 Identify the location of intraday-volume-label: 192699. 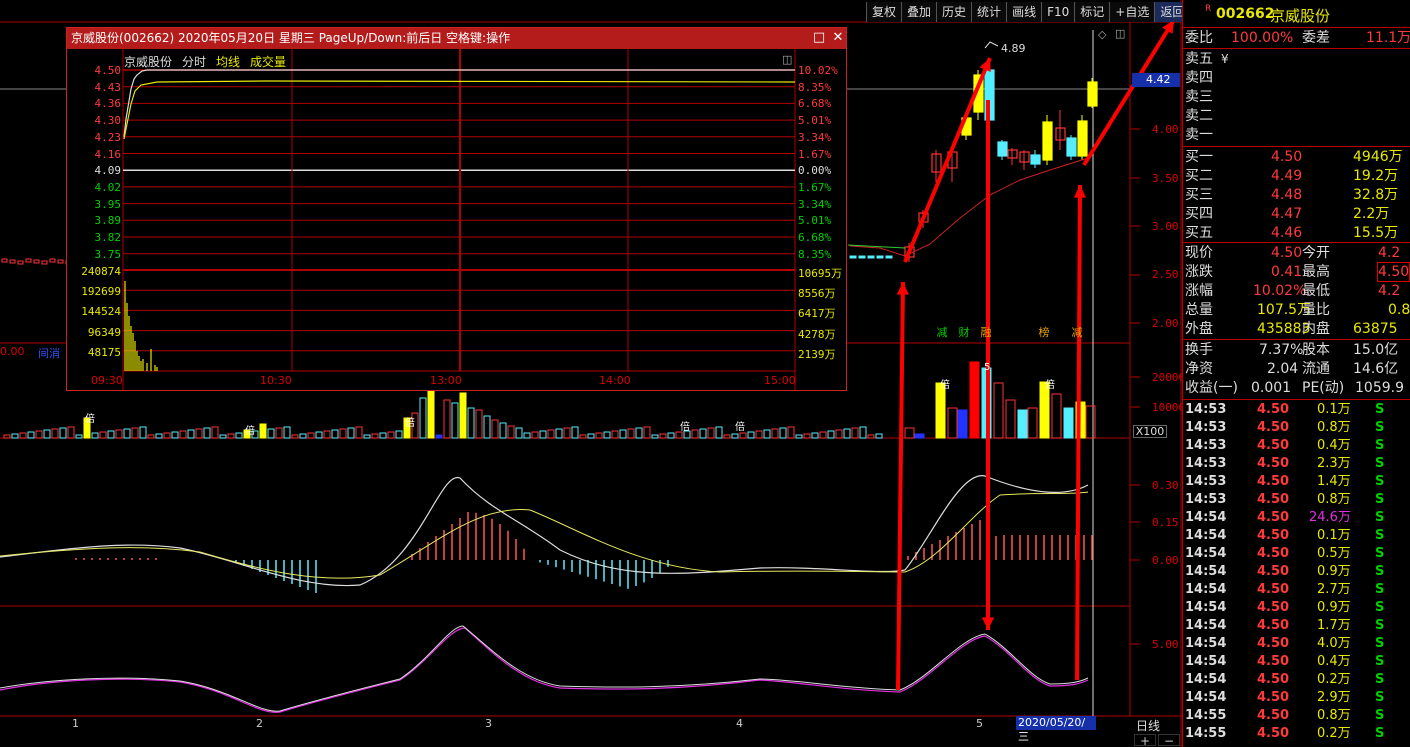
(101, 292).